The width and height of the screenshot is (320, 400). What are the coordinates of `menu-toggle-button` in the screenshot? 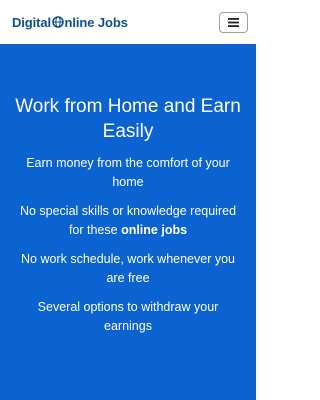 It's located at (233, 22).